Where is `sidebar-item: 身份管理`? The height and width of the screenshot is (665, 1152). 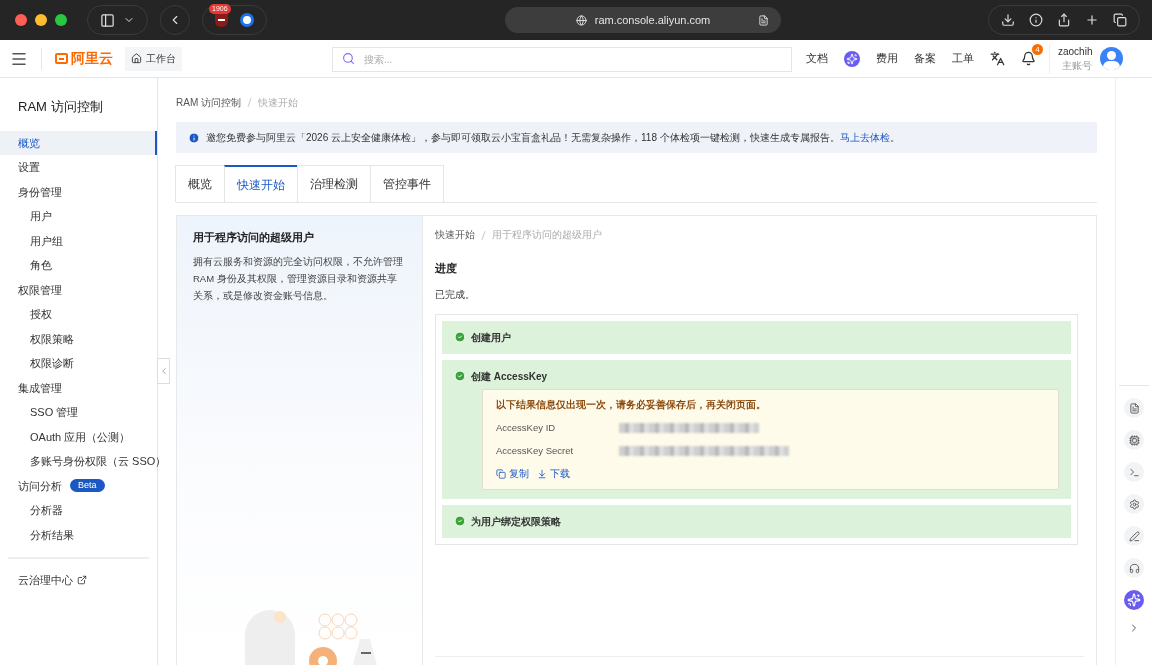 sidebar-item: 身份管理 is located at coordinates (78, 191).